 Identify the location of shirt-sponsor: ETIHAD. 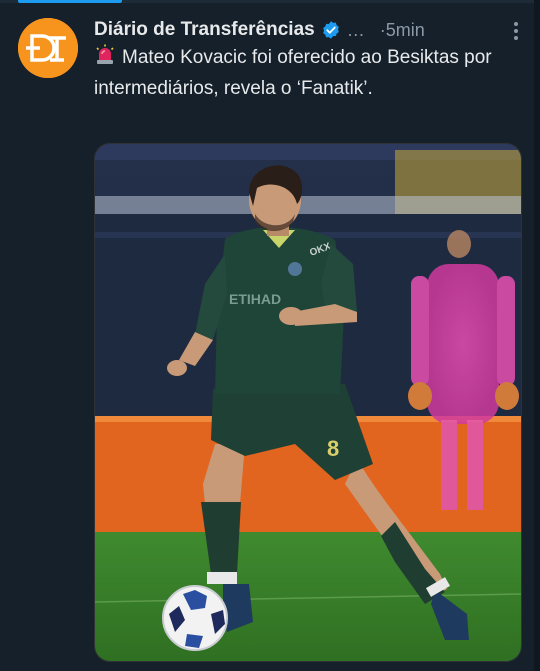
(255, 299).